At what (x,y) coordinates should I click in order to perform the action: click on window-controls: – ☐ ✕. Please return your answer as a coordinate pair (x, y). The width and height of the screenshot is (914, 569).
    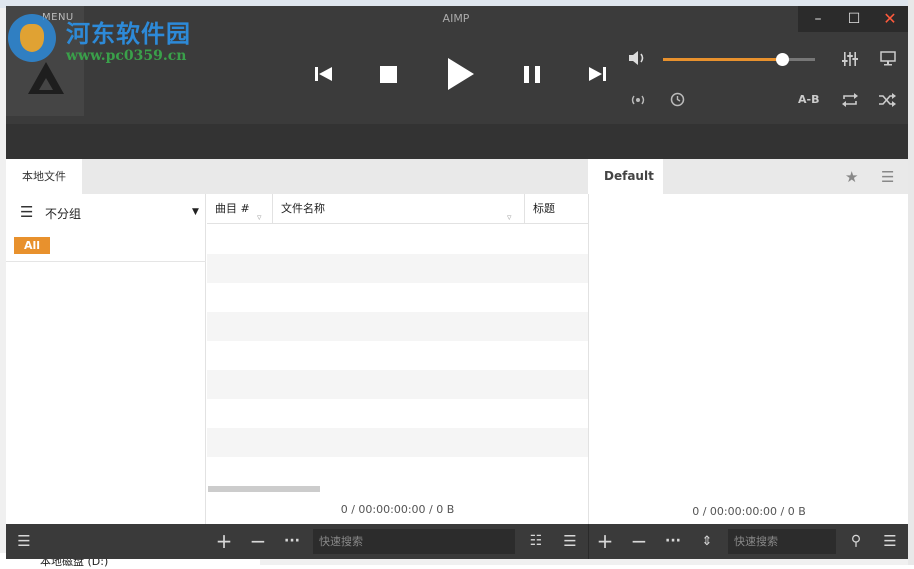
    Looking at the image, I should click on (853, 19).